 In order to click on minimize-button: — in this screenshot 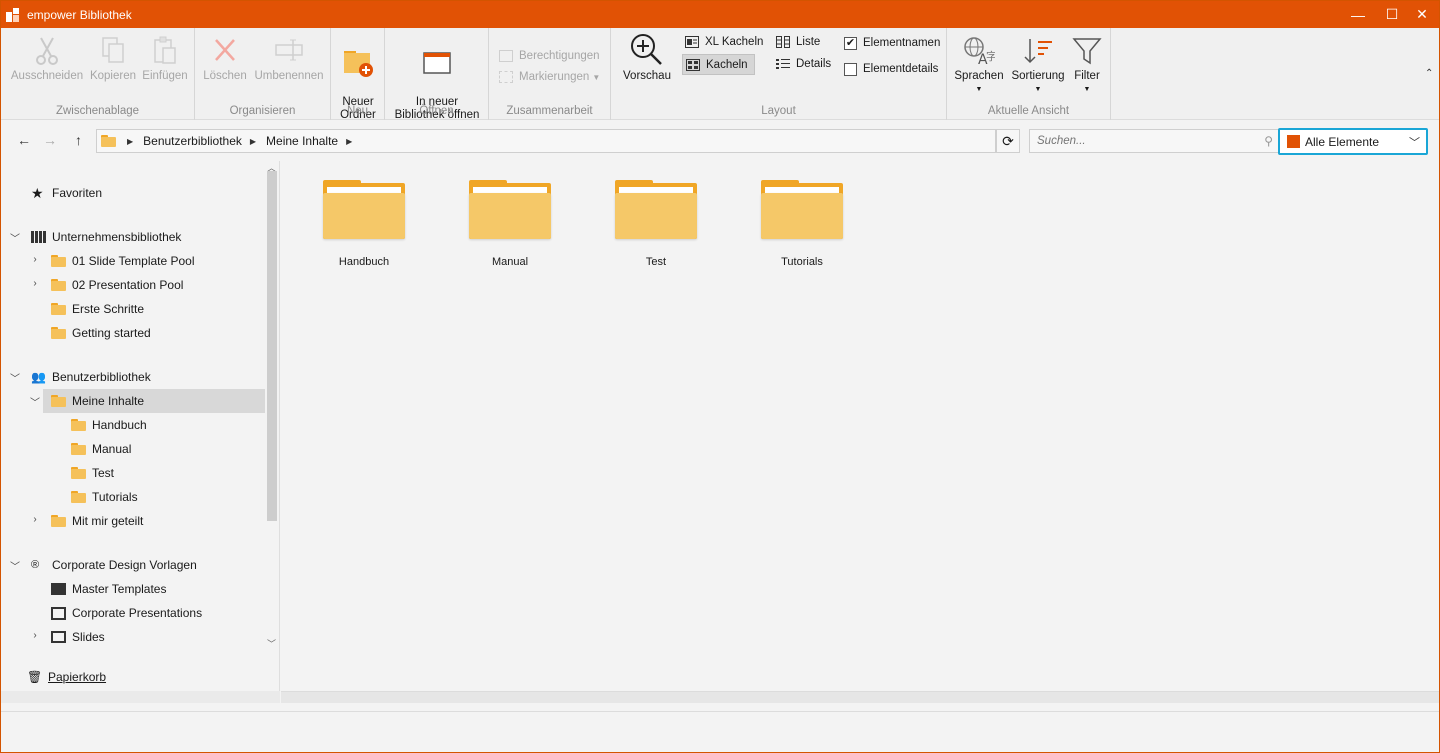, I will do `click(1358, 14)`.